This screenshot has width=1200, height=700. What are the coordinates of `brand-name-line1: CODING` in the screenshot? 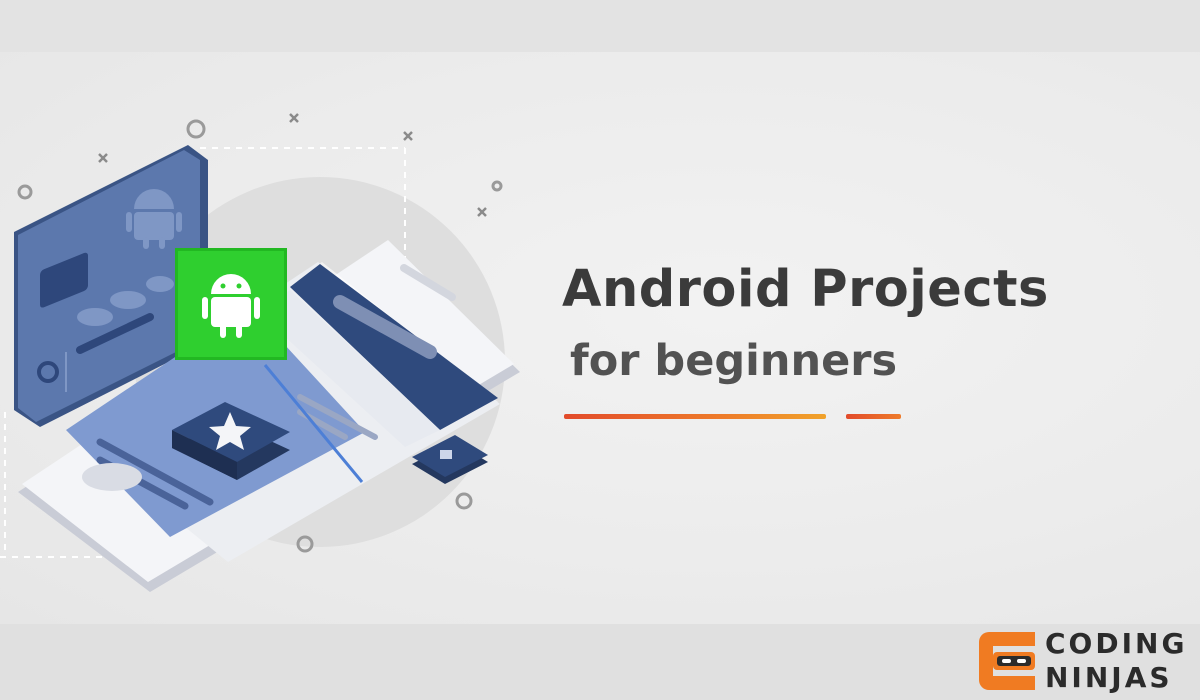 It's located at (1116, 643).